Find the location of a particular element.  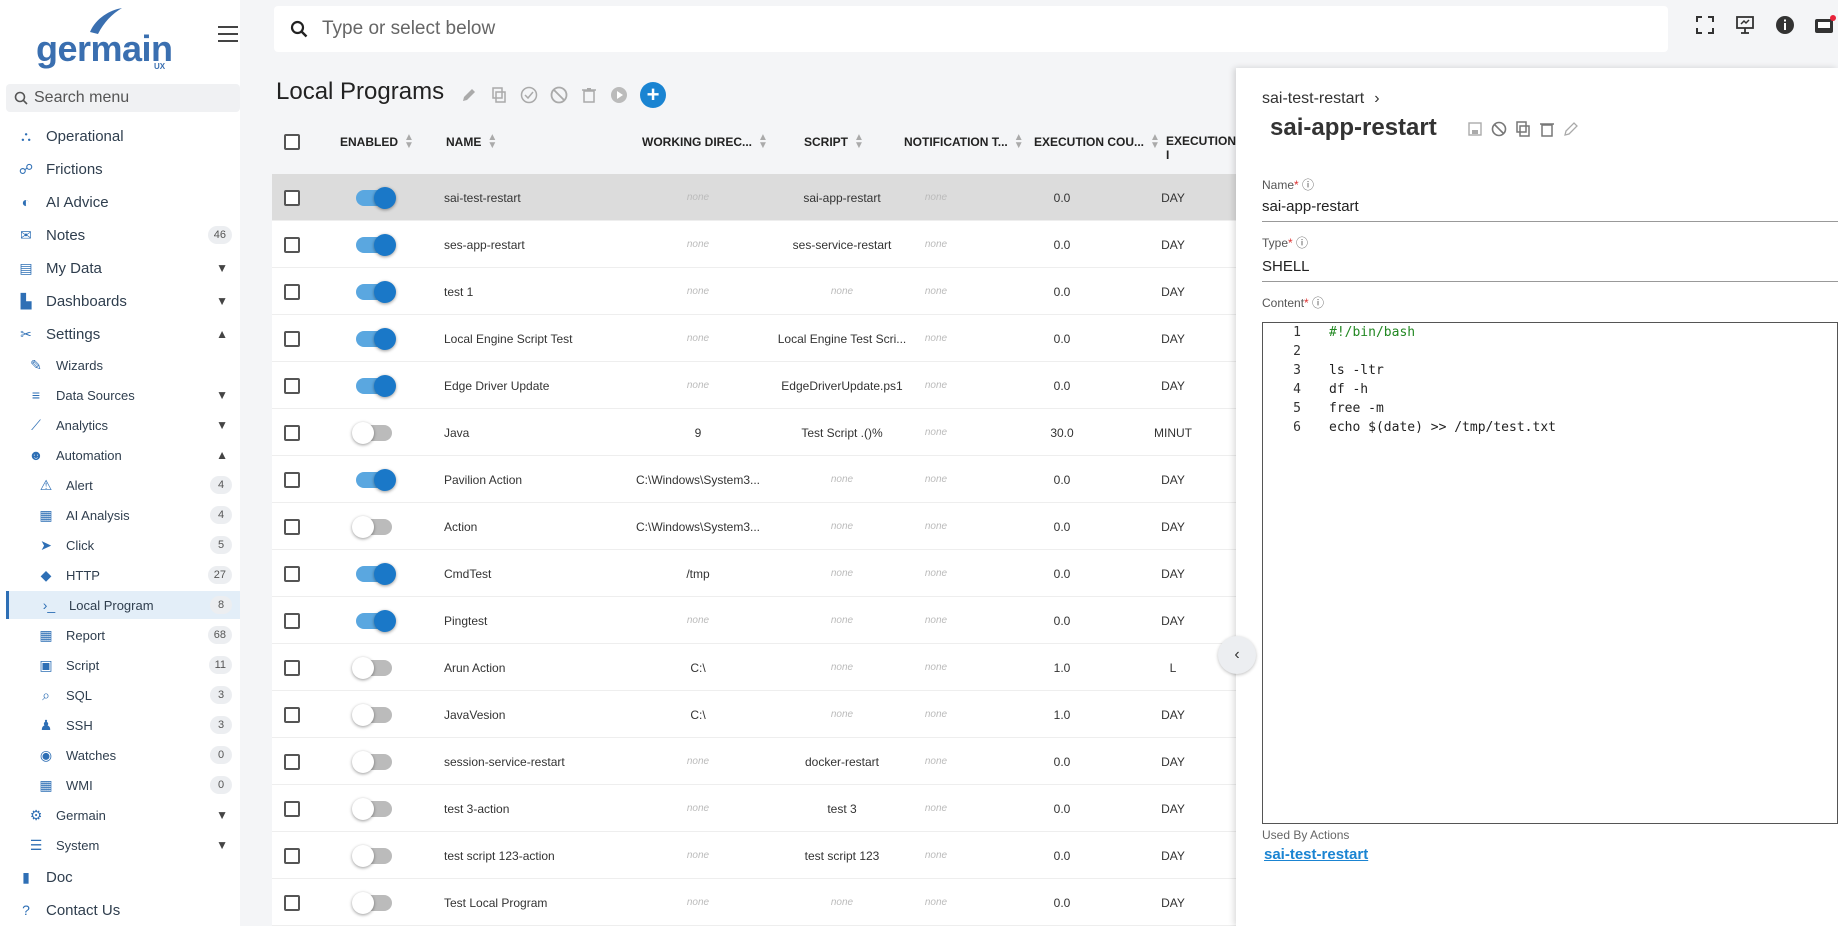

sidebar-item-germain: ⚙ Germain ▼ is located at coordinates (123, 815).